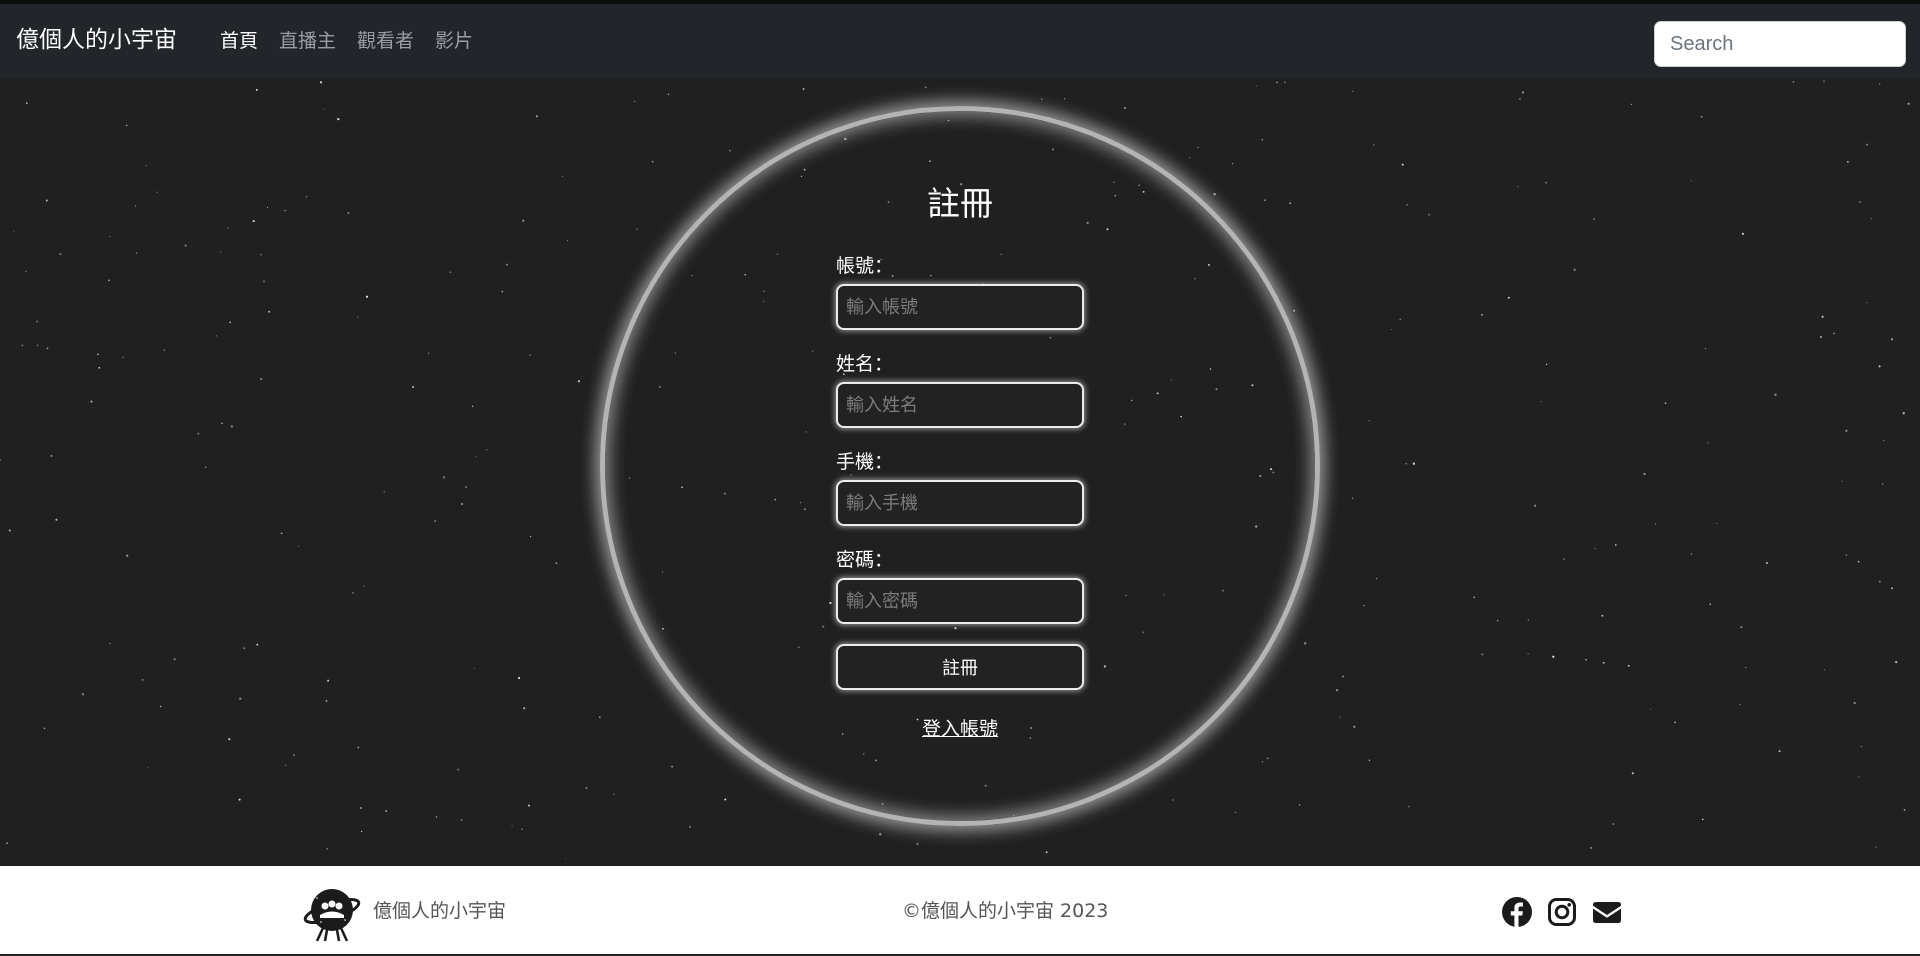 This screenshot has height=956, width=1920. What do you see at coordinates (454, 41) in the screenshot?
I see `nav-link-videos: 影片` at bounding box center [454, 41].